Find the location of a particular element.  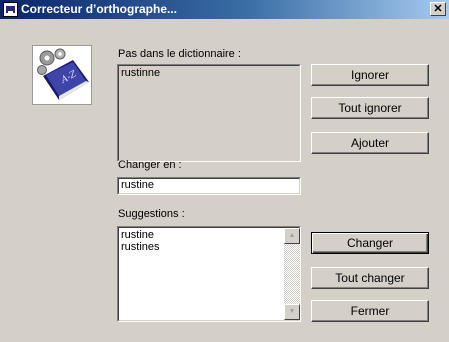

misspelled-word: rustinne is located at coordinates (141, 73).